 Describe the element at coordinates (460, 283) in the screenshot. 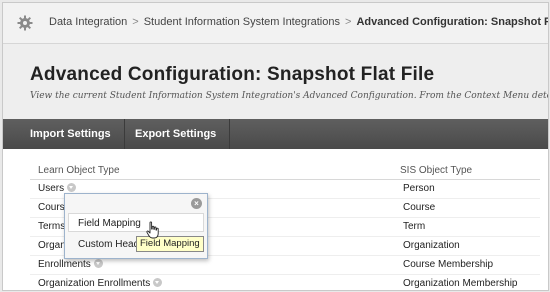

I see `sis-object-type-cell: Organization Membership` at that location.